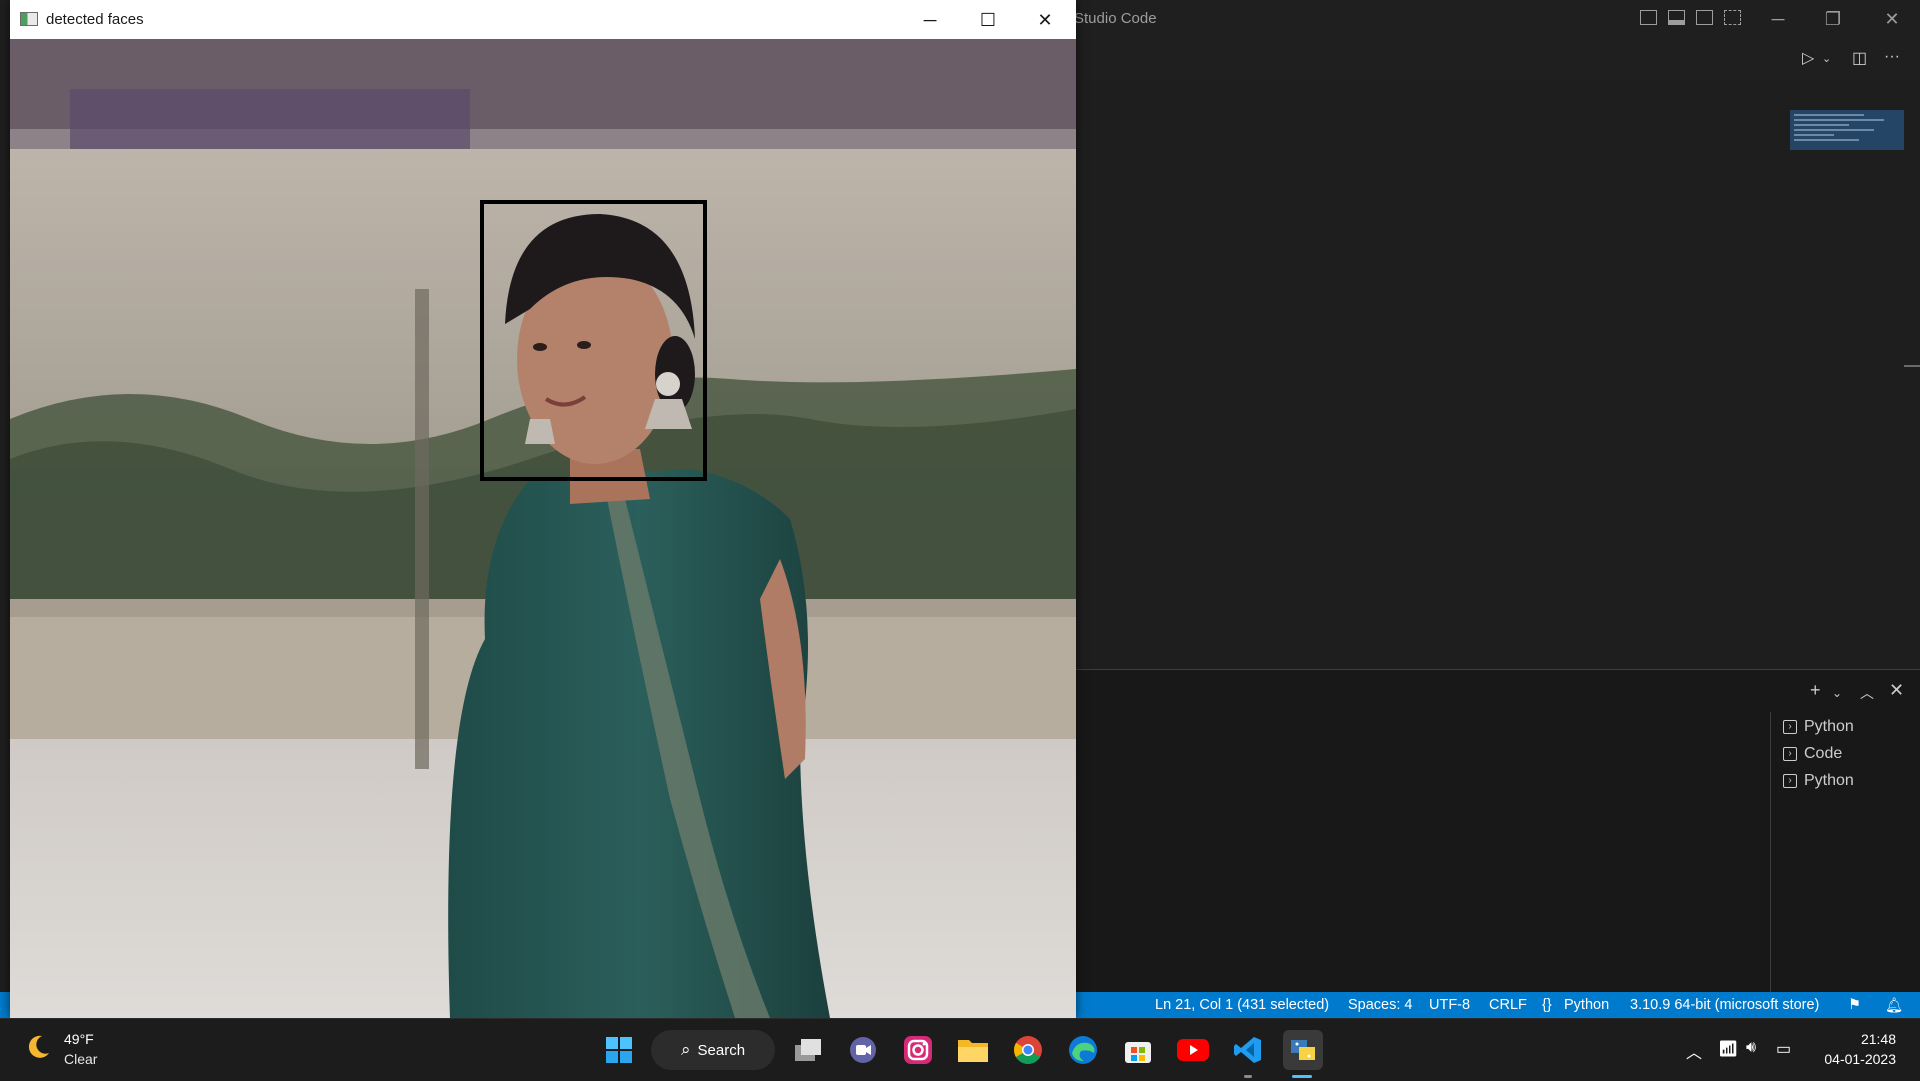 The height and width of the screenshot is (1081, 1920). Describe the element at coordinates (1508, 1005) in the screenshot. I see `line-ending: CRLF` at that location.